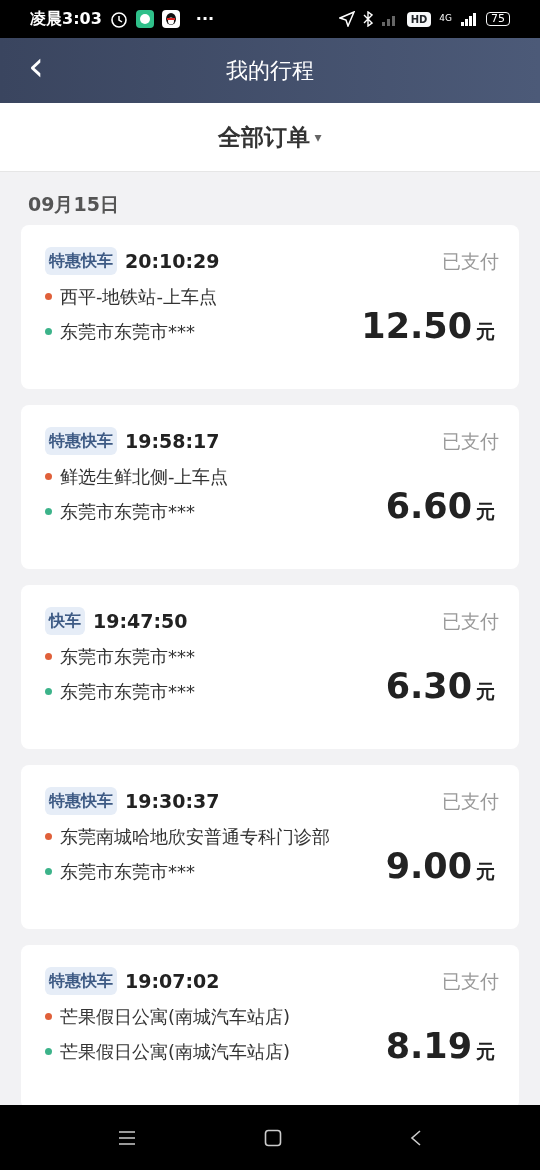 Image resolution: width=540 pixels, height=1170 pixels. I want to click on page-title: 我的行程, so click(270, 71).